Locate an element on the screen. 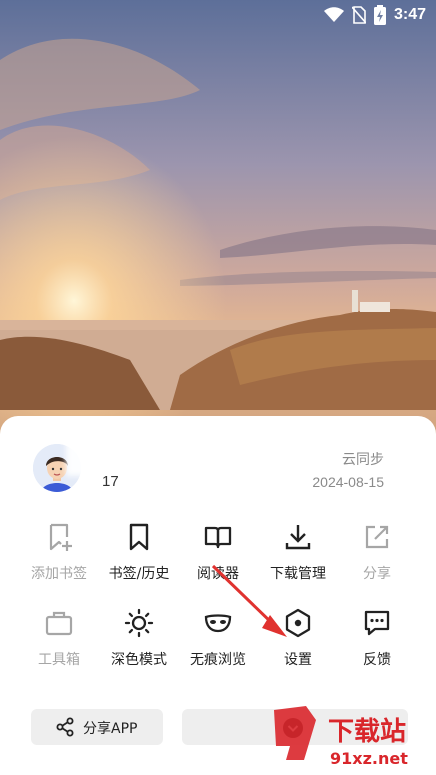 This screenshot has height=775, width=436. site-watermark-logo: 下载站 91xz.net is located at coordinates (341, 737).